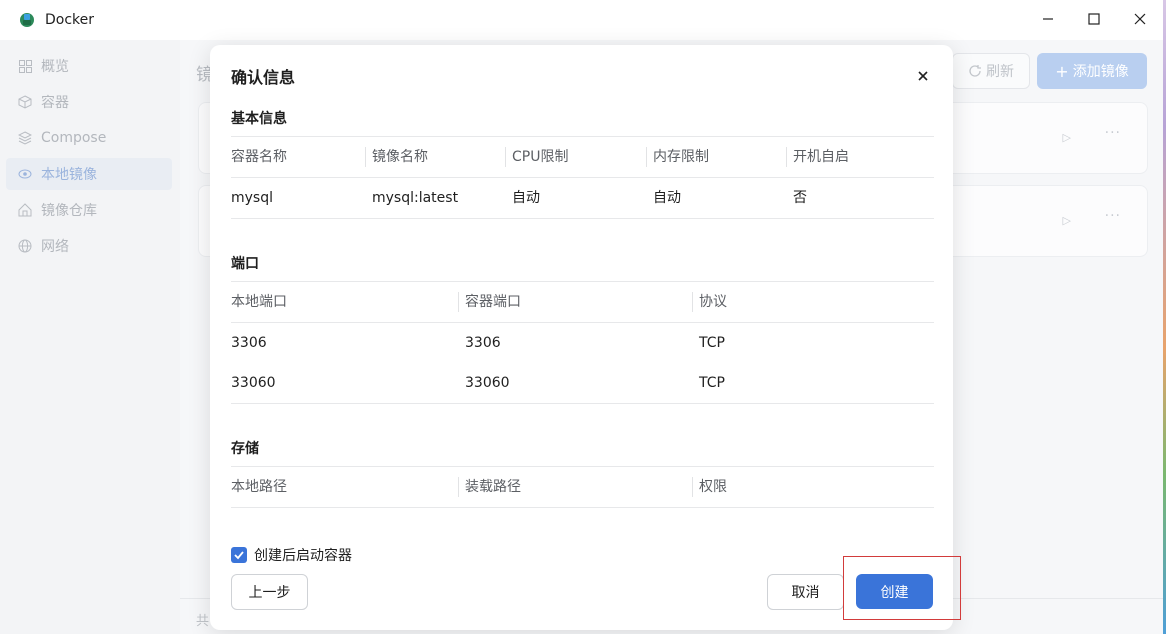 This screenshot has width=1166, height=634. I want to click on check-icon, so click(239, 555).